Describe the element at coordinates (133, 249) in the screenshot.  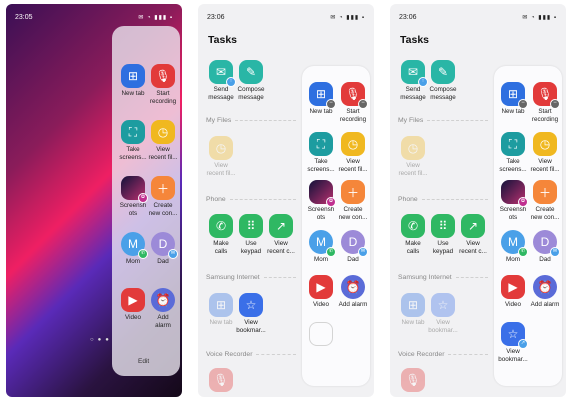
I see `edge-item-contact-mom: M ✆ Mom` at that location.